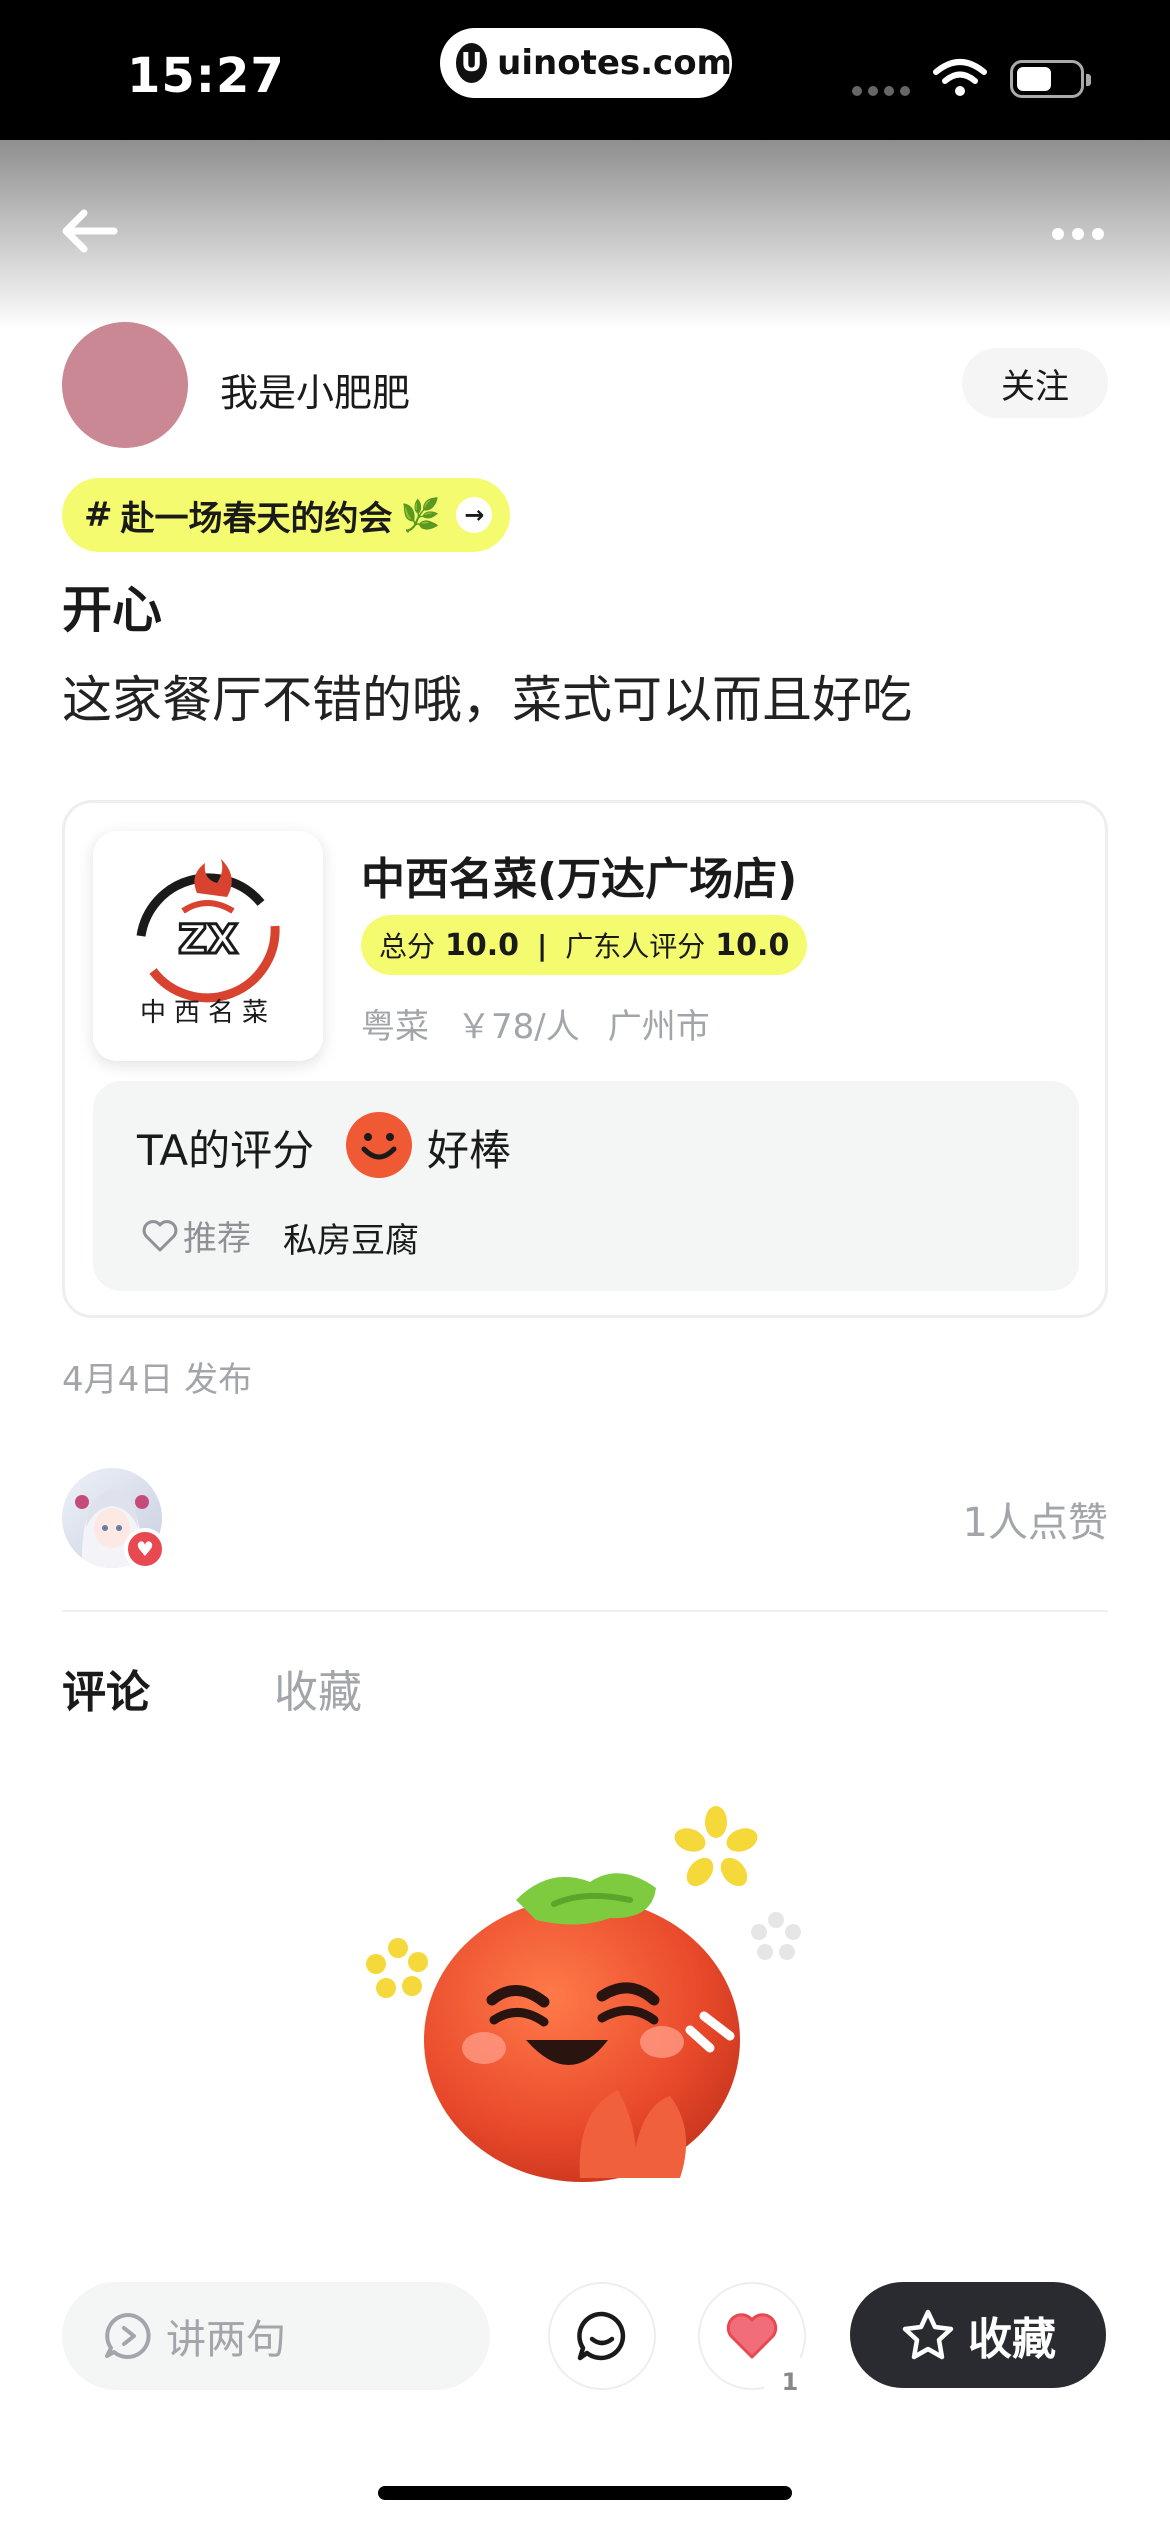 This screenshot has width=1170, height=2532. Describe the element at coordinates (89, 231) in the screenshot. I see `arrow-left-icon` at that location.